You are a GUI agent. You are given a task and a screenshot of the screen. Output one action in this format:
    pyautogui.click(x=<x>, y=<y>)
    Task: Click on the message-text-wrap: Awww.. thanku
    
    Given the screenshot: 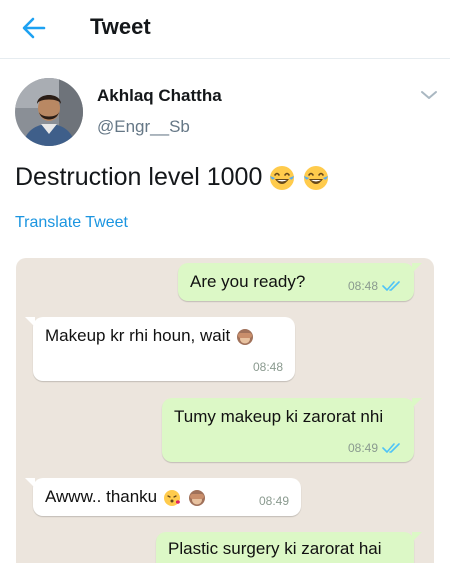 What is the action you would take?
    pyautogui.click(x=126, y=497)
    